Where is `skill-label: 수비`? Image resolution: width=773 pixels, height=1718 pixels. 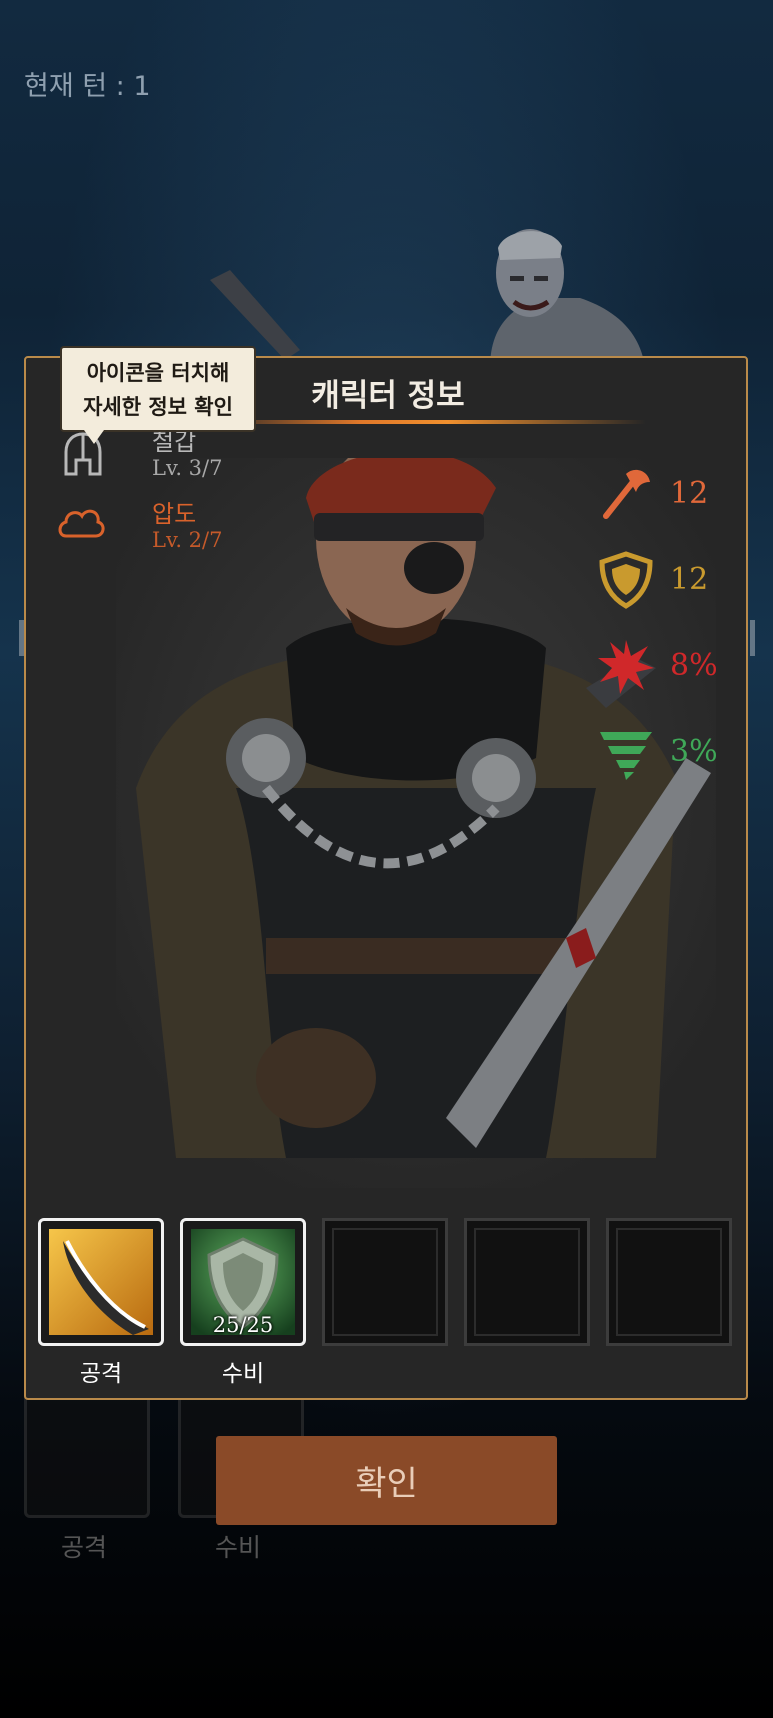
skill-label: 수비 is located at coordinates (243, 1374).